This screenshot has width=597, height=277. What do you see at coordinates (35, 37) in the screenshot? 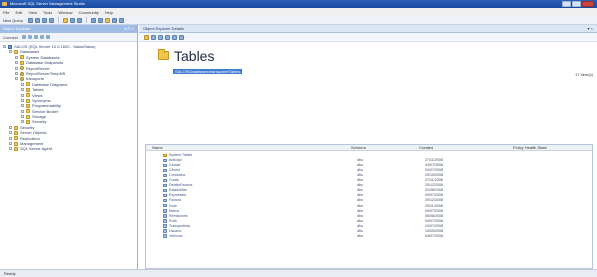
I see `stop-icon` at bounding box center [35, 37].